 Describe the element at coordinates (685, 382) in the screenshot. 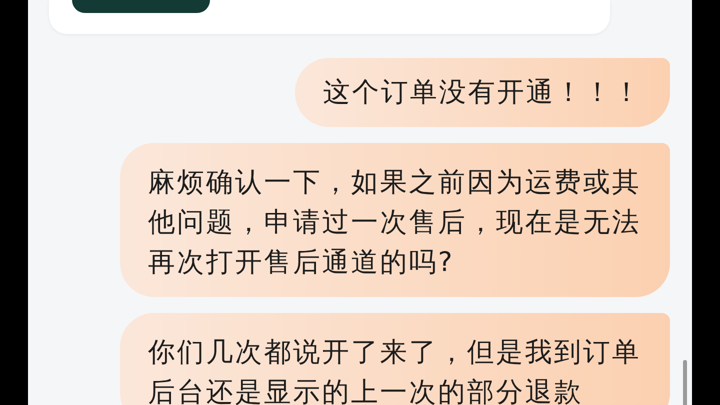

I see `scrollbar` at that location.